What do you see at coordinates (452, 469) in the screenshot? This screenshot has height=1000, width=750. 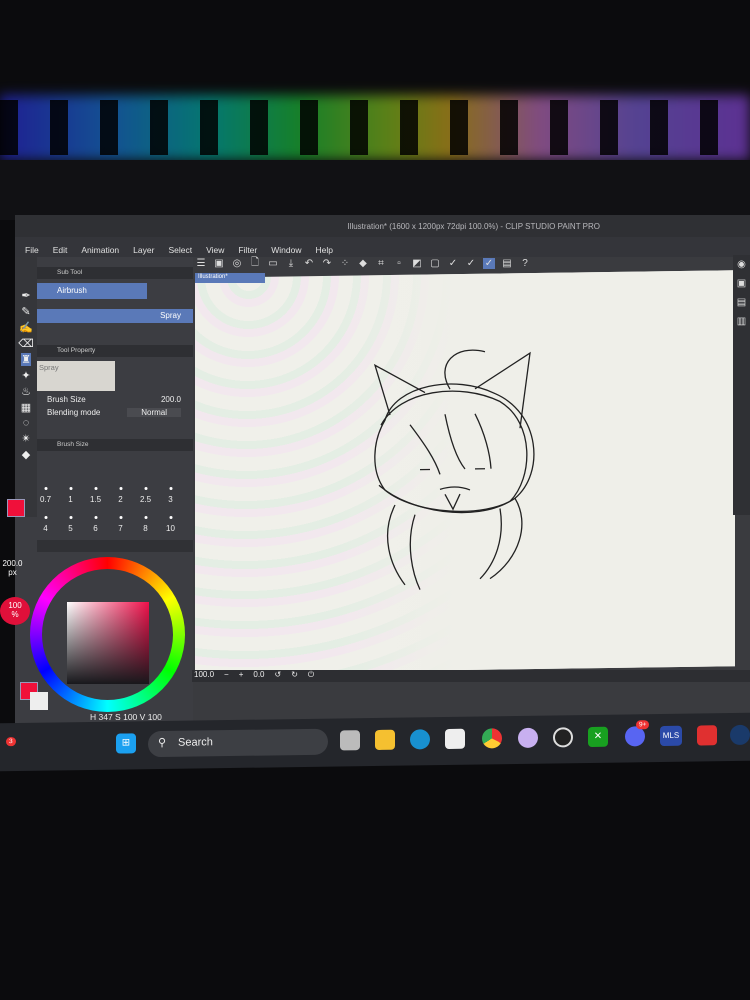 I see `sketch-eyes` at bounding box center [452, 469].